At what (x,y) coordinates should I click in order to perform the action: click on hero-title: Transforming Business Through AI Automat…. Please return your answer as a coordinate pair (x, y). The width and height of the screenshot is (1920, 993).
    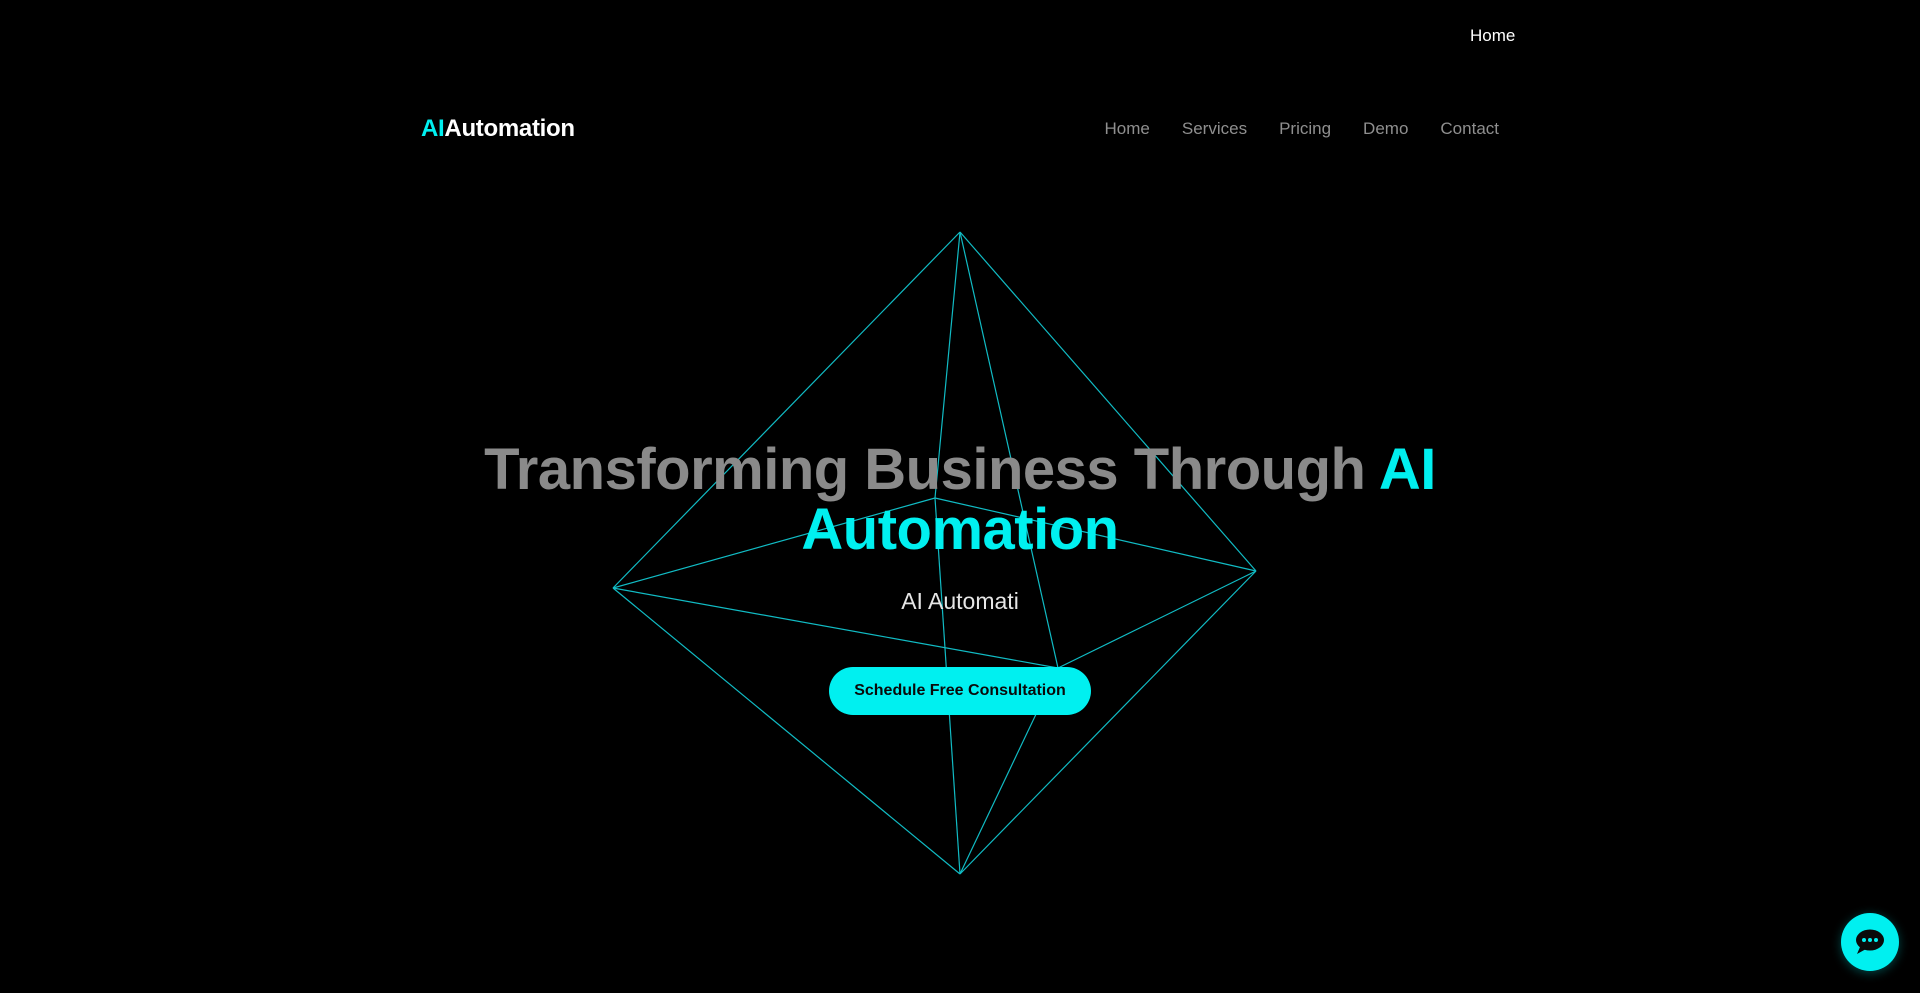
    Looking at the image, I should click on (960, 500).